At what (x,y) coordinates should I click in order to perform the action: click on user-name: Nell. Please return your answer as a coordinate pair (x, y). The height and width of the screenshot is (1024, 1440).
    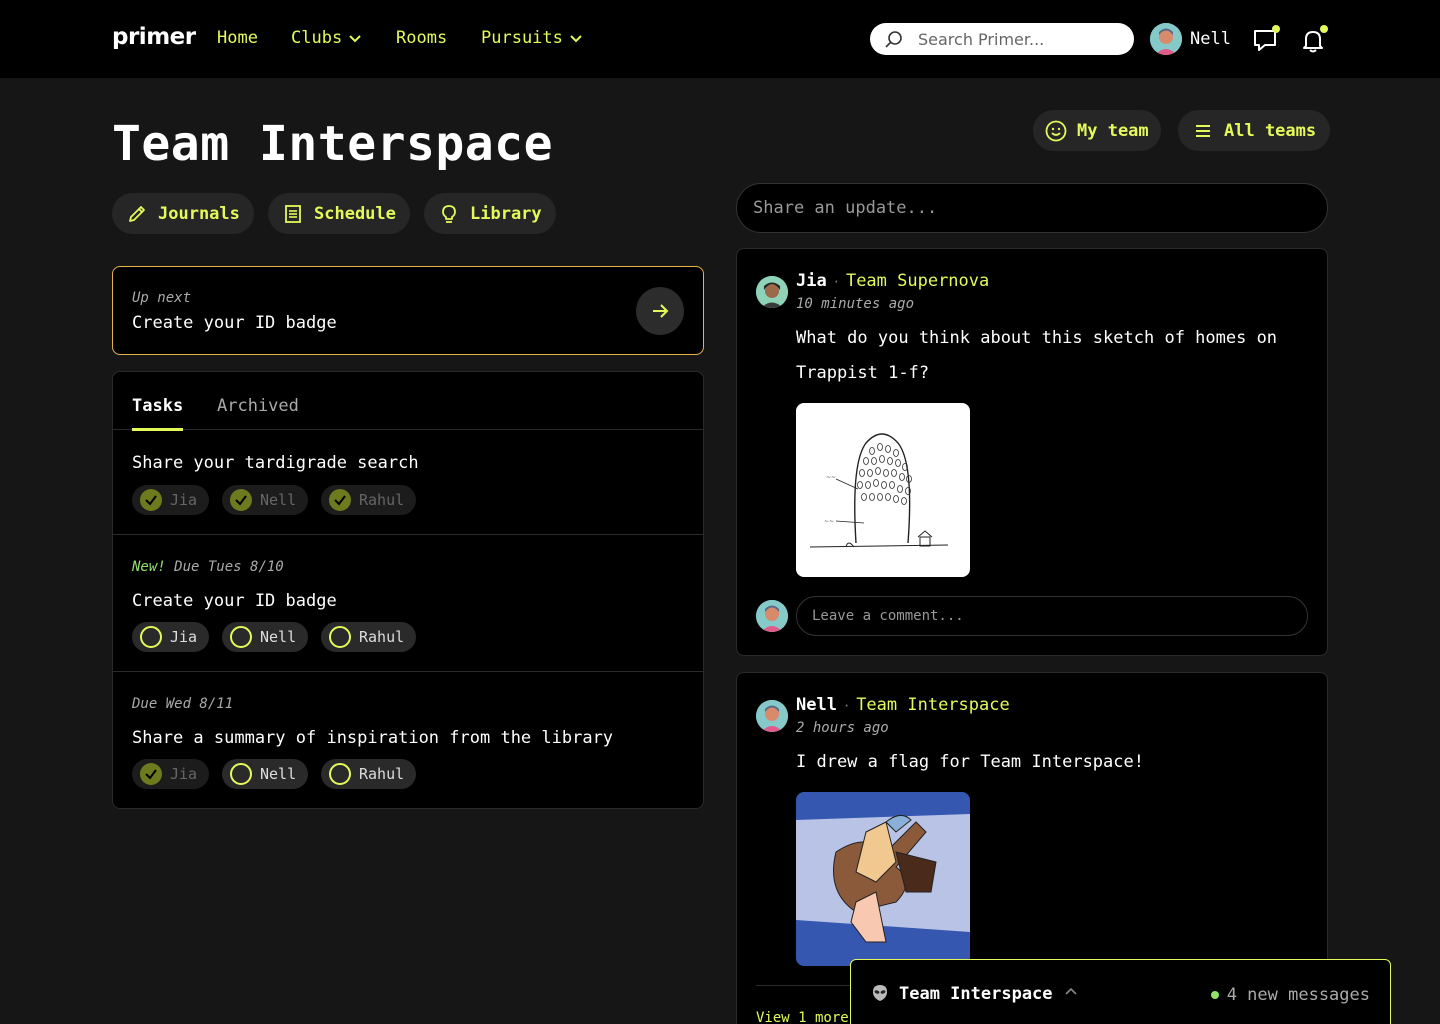
    Looking at the image, I should click on (1210, 39).